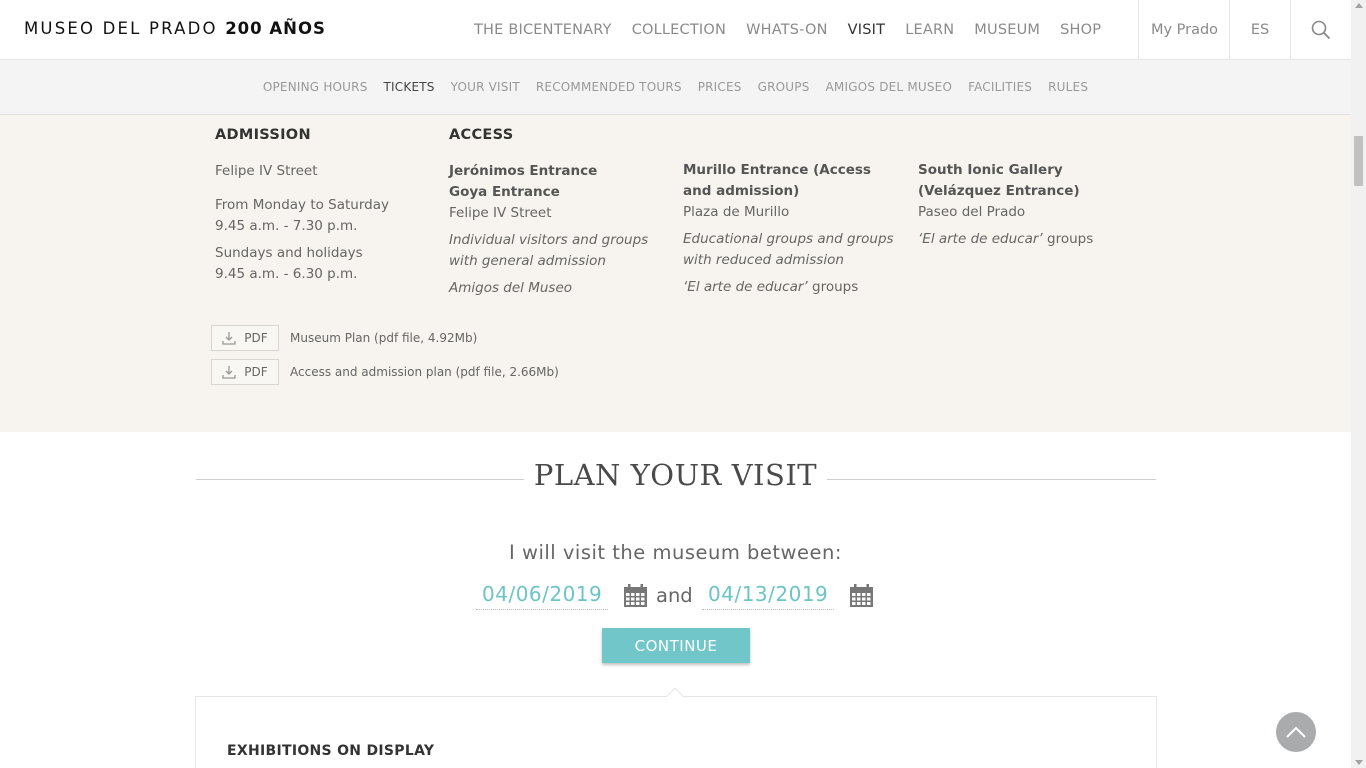 This screenshot has width=1366, height=768. Describe the element at coordinates (331, 751) in the screenshot. I see `exhibitions-title: EXHIBITIONS ON DISPLAY` at that location.